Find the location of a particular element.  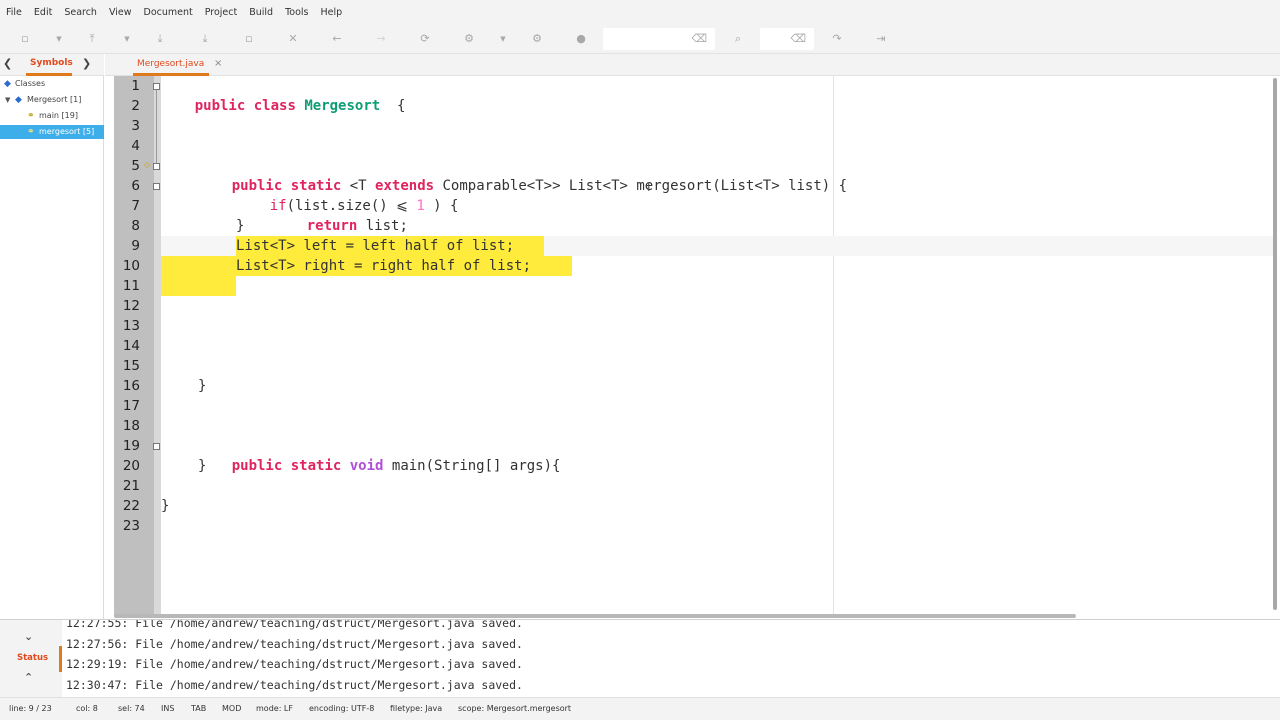

status-col: col: 8 is located at coordinates (87, 708).